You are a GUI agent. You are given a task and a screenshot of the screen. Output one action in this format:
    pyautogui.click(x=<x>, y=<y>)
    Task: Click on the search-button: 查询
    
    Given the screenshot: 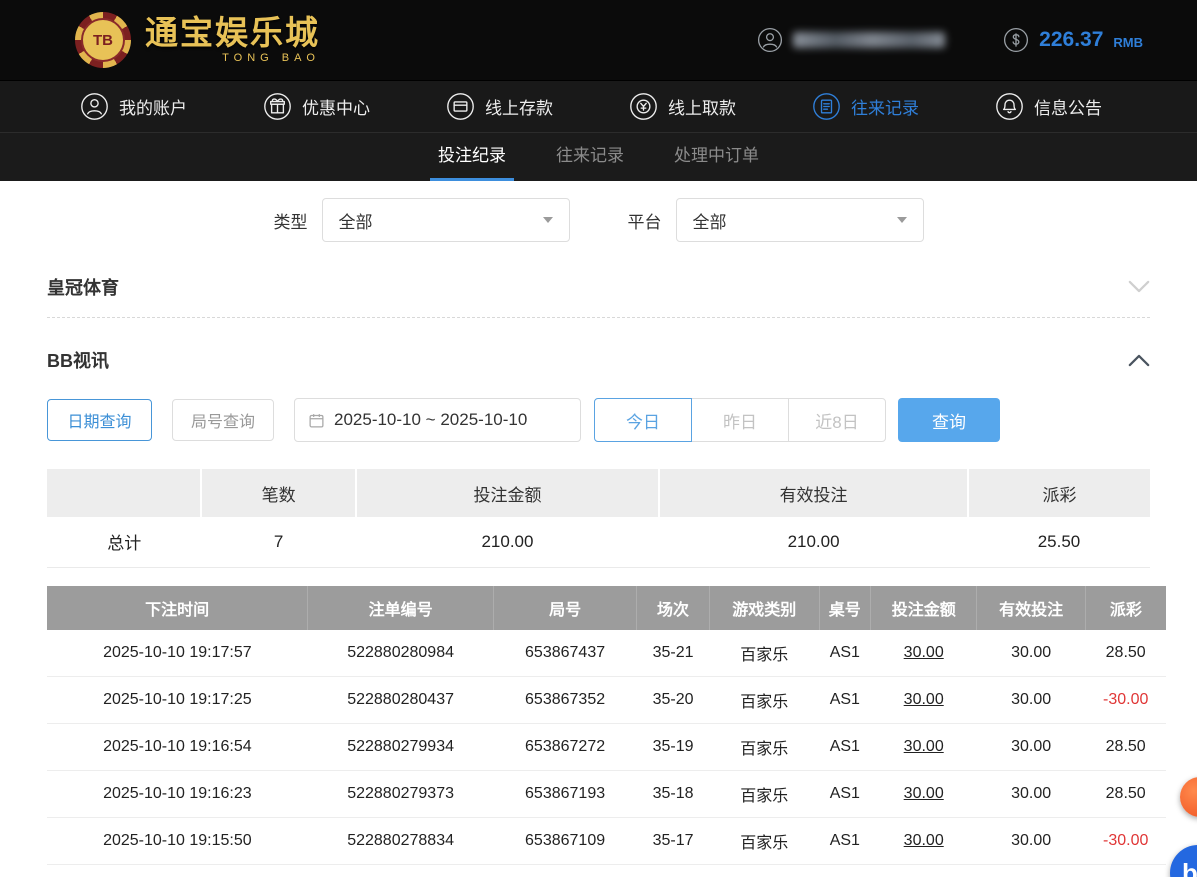 What is the action you would take?
    pyautogui.click(x=949, y=420)
    